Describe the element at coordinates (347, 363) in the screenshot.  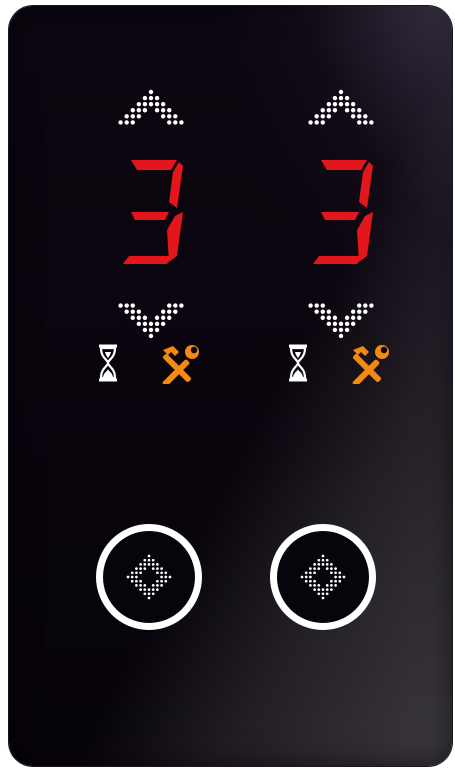
I see `status-icons` at that location.